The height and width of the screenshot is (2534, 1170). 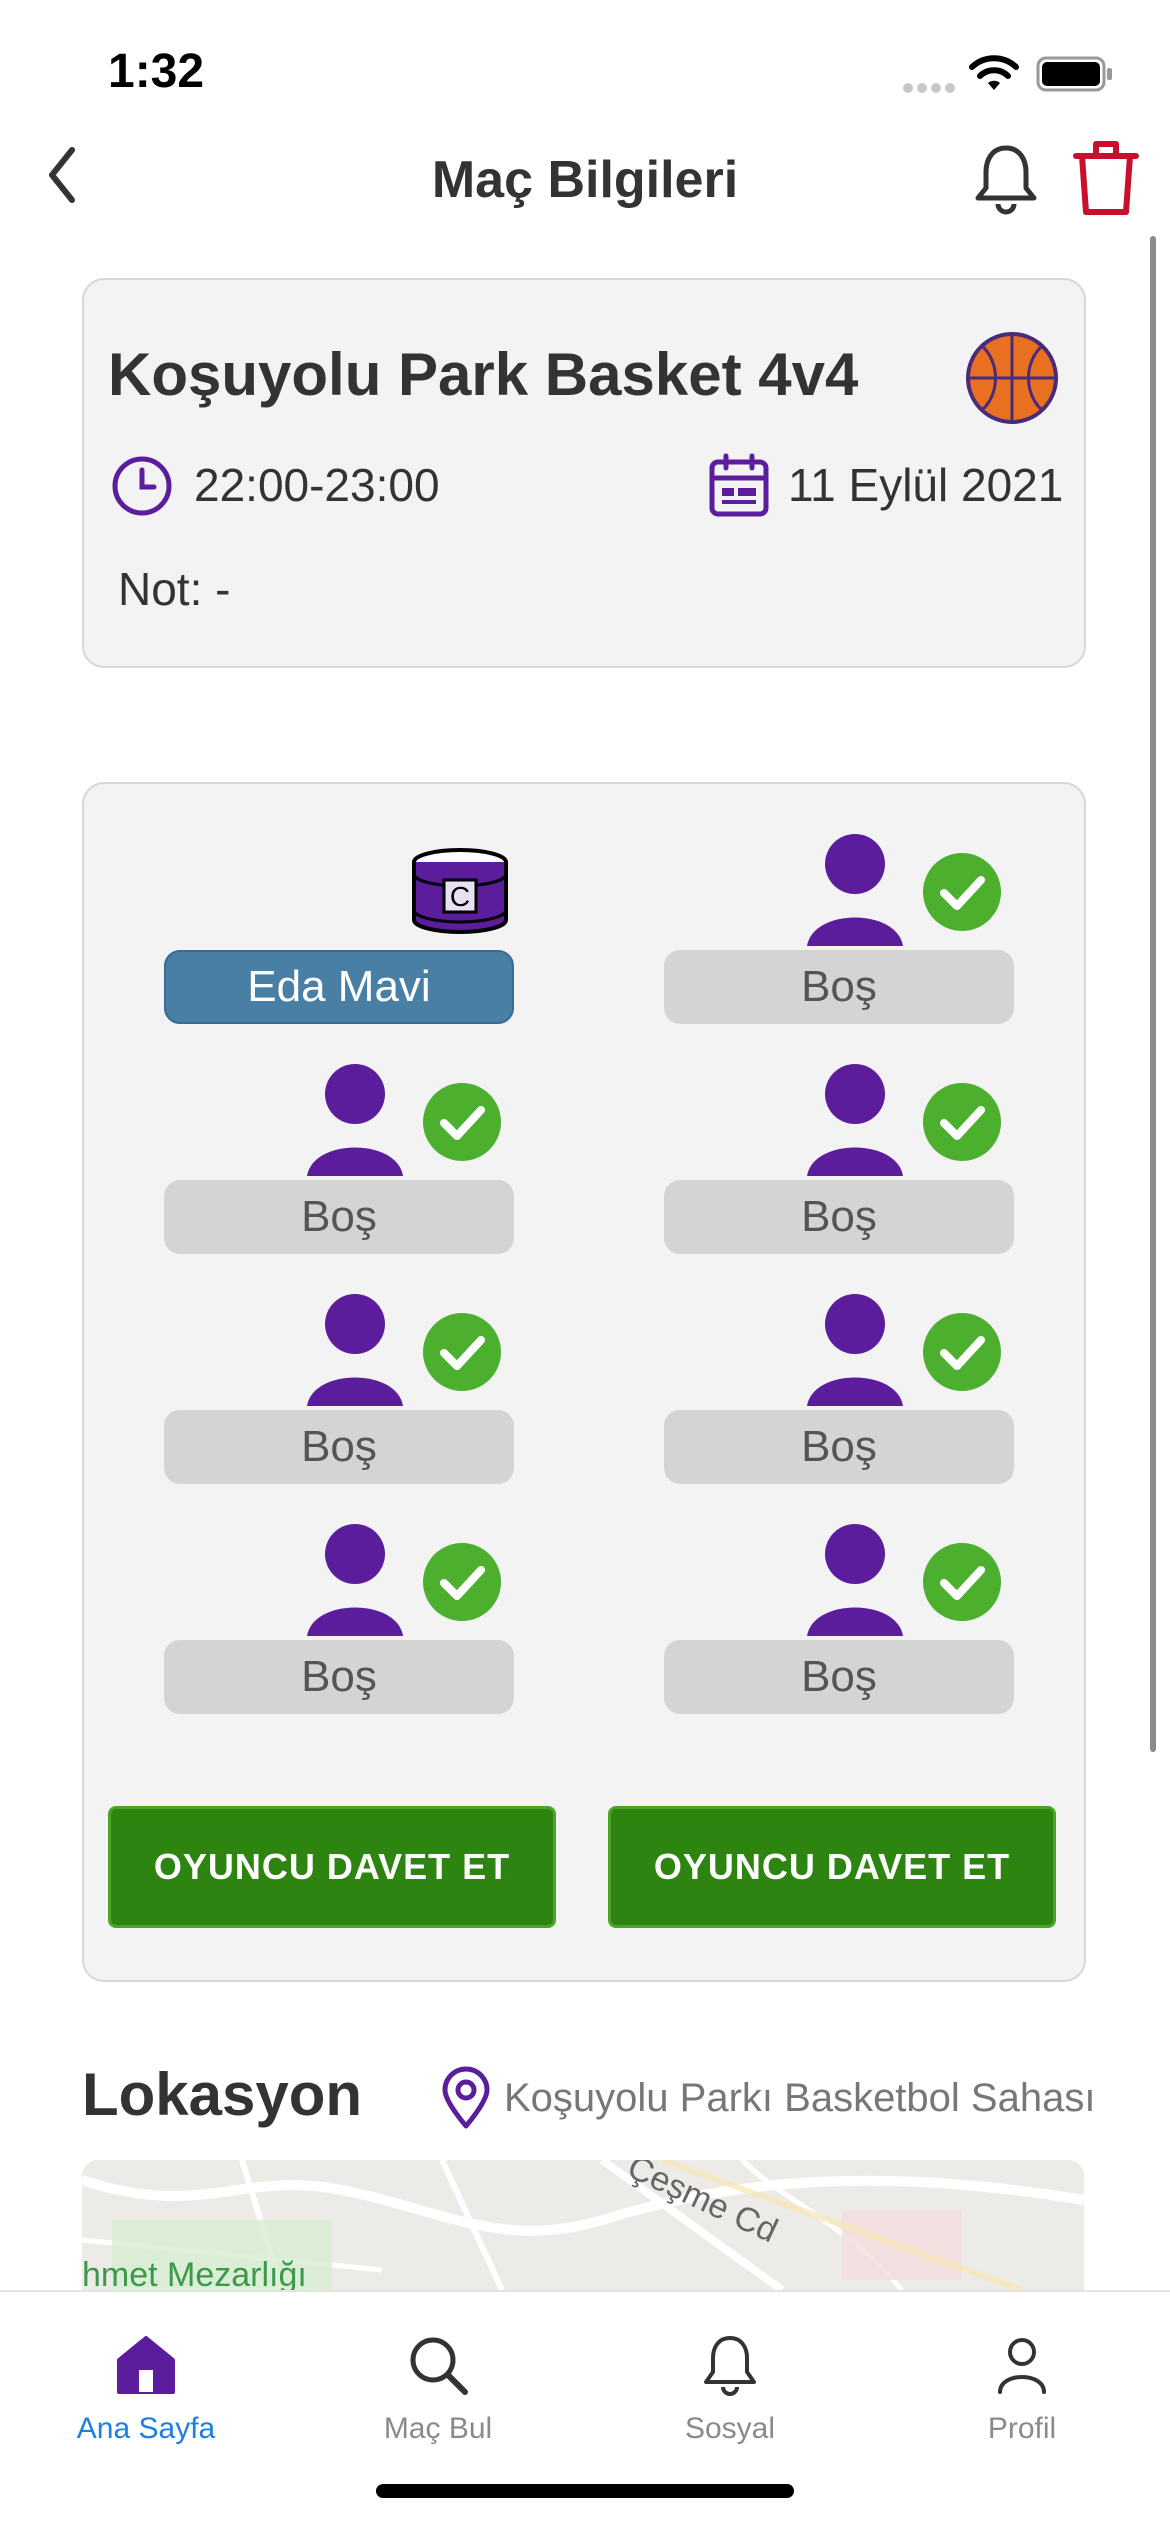 I want to click on battery-icon, so click(x=1074, y=74).